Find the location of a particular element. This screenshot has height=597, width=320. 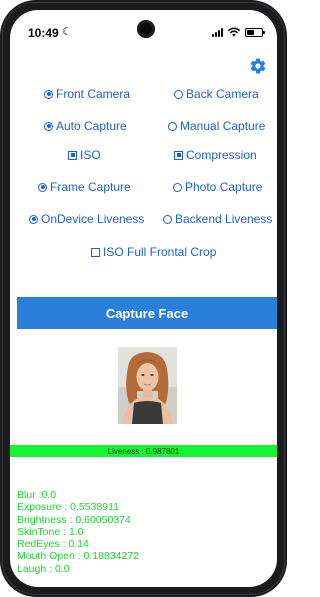

status-indicators is located at coordinates (238, 32).